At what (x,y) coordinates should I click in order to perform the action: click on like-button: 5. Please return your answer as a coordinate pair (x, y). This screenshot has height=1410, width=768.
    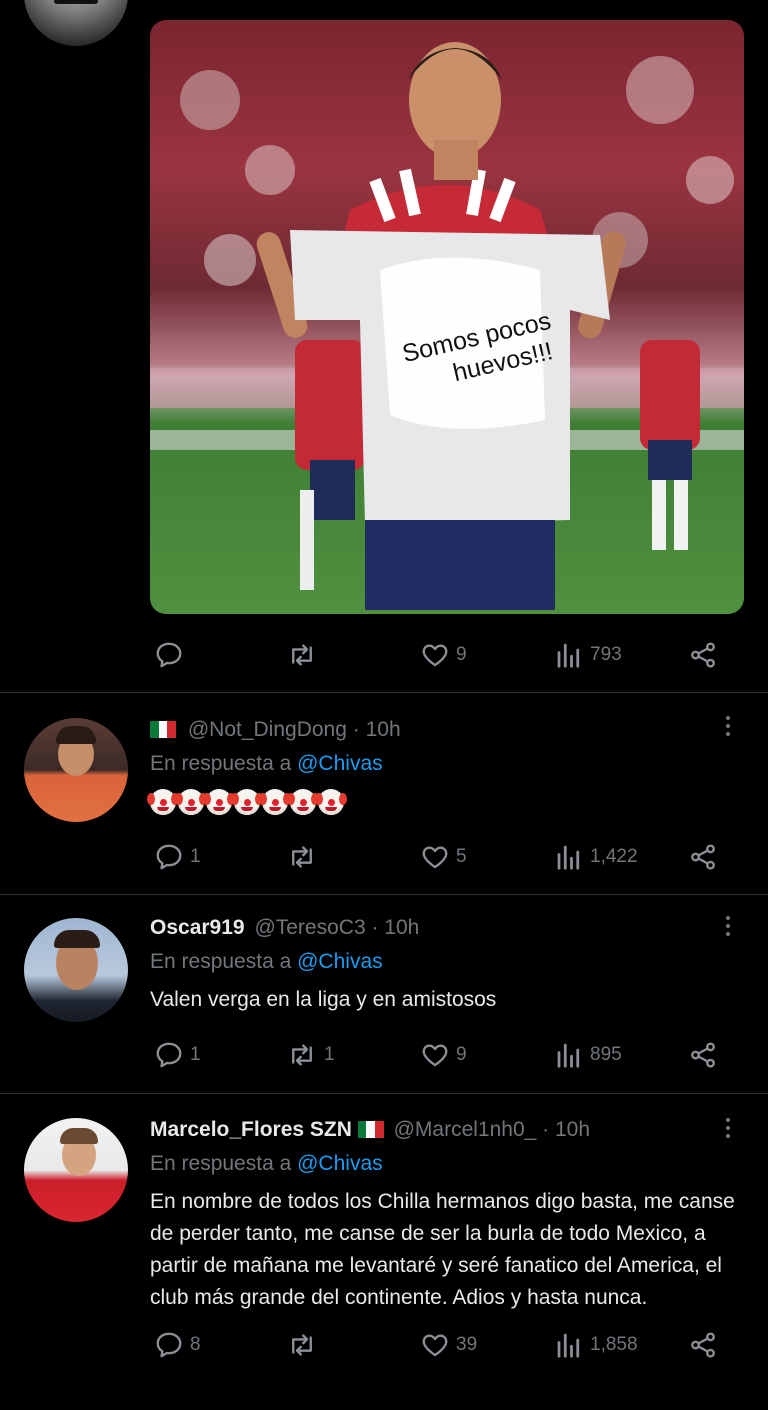
    Looking at the image, I should click on (443, 857).